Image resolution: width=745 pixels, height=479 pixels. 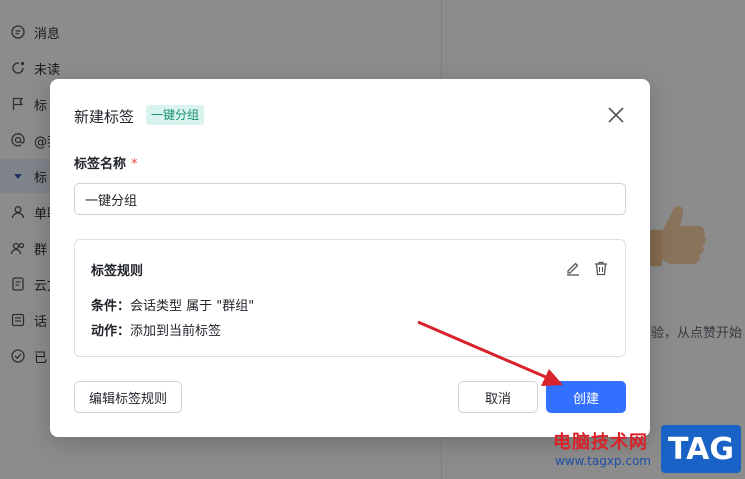 What do you see at coordinates (498, 397) in the screenshot?
I see `cancel-button: 取消` at bounding box center [498, 397].